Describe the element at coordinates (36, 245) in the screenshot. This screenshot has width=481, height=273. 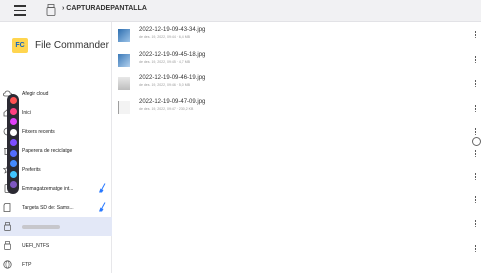
I see `sidebar-item-label: UEFI_NTFS` at that location.